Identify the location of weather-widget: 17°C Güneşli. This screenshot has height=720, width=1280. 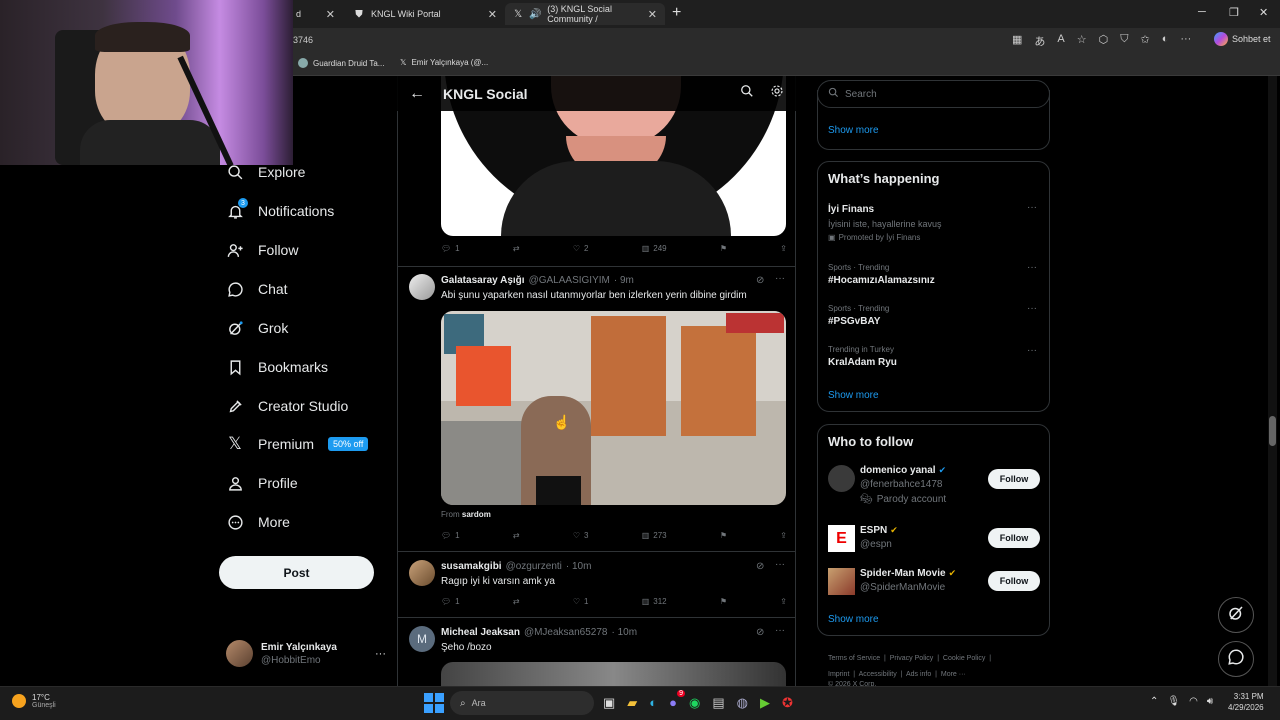
(34, 701).